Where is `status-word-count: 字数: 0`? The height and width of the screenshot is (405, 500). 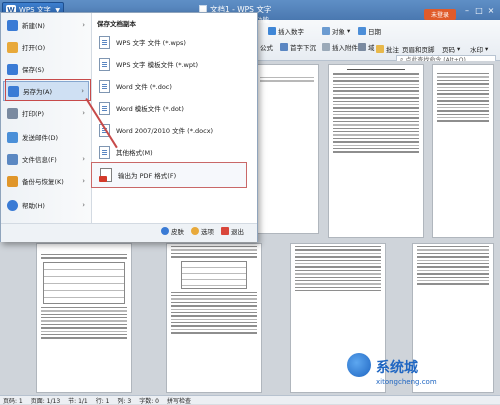
status-word-count: 字数: 0 is located at coordinates (149, 401).